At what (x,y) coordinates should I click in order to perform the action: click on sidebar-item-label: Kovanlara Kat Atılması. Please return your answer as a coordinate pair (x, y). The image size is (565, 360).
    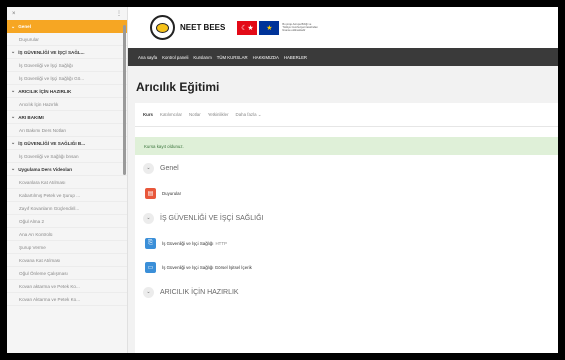
    Looking at the image, I should click on (42, 182).